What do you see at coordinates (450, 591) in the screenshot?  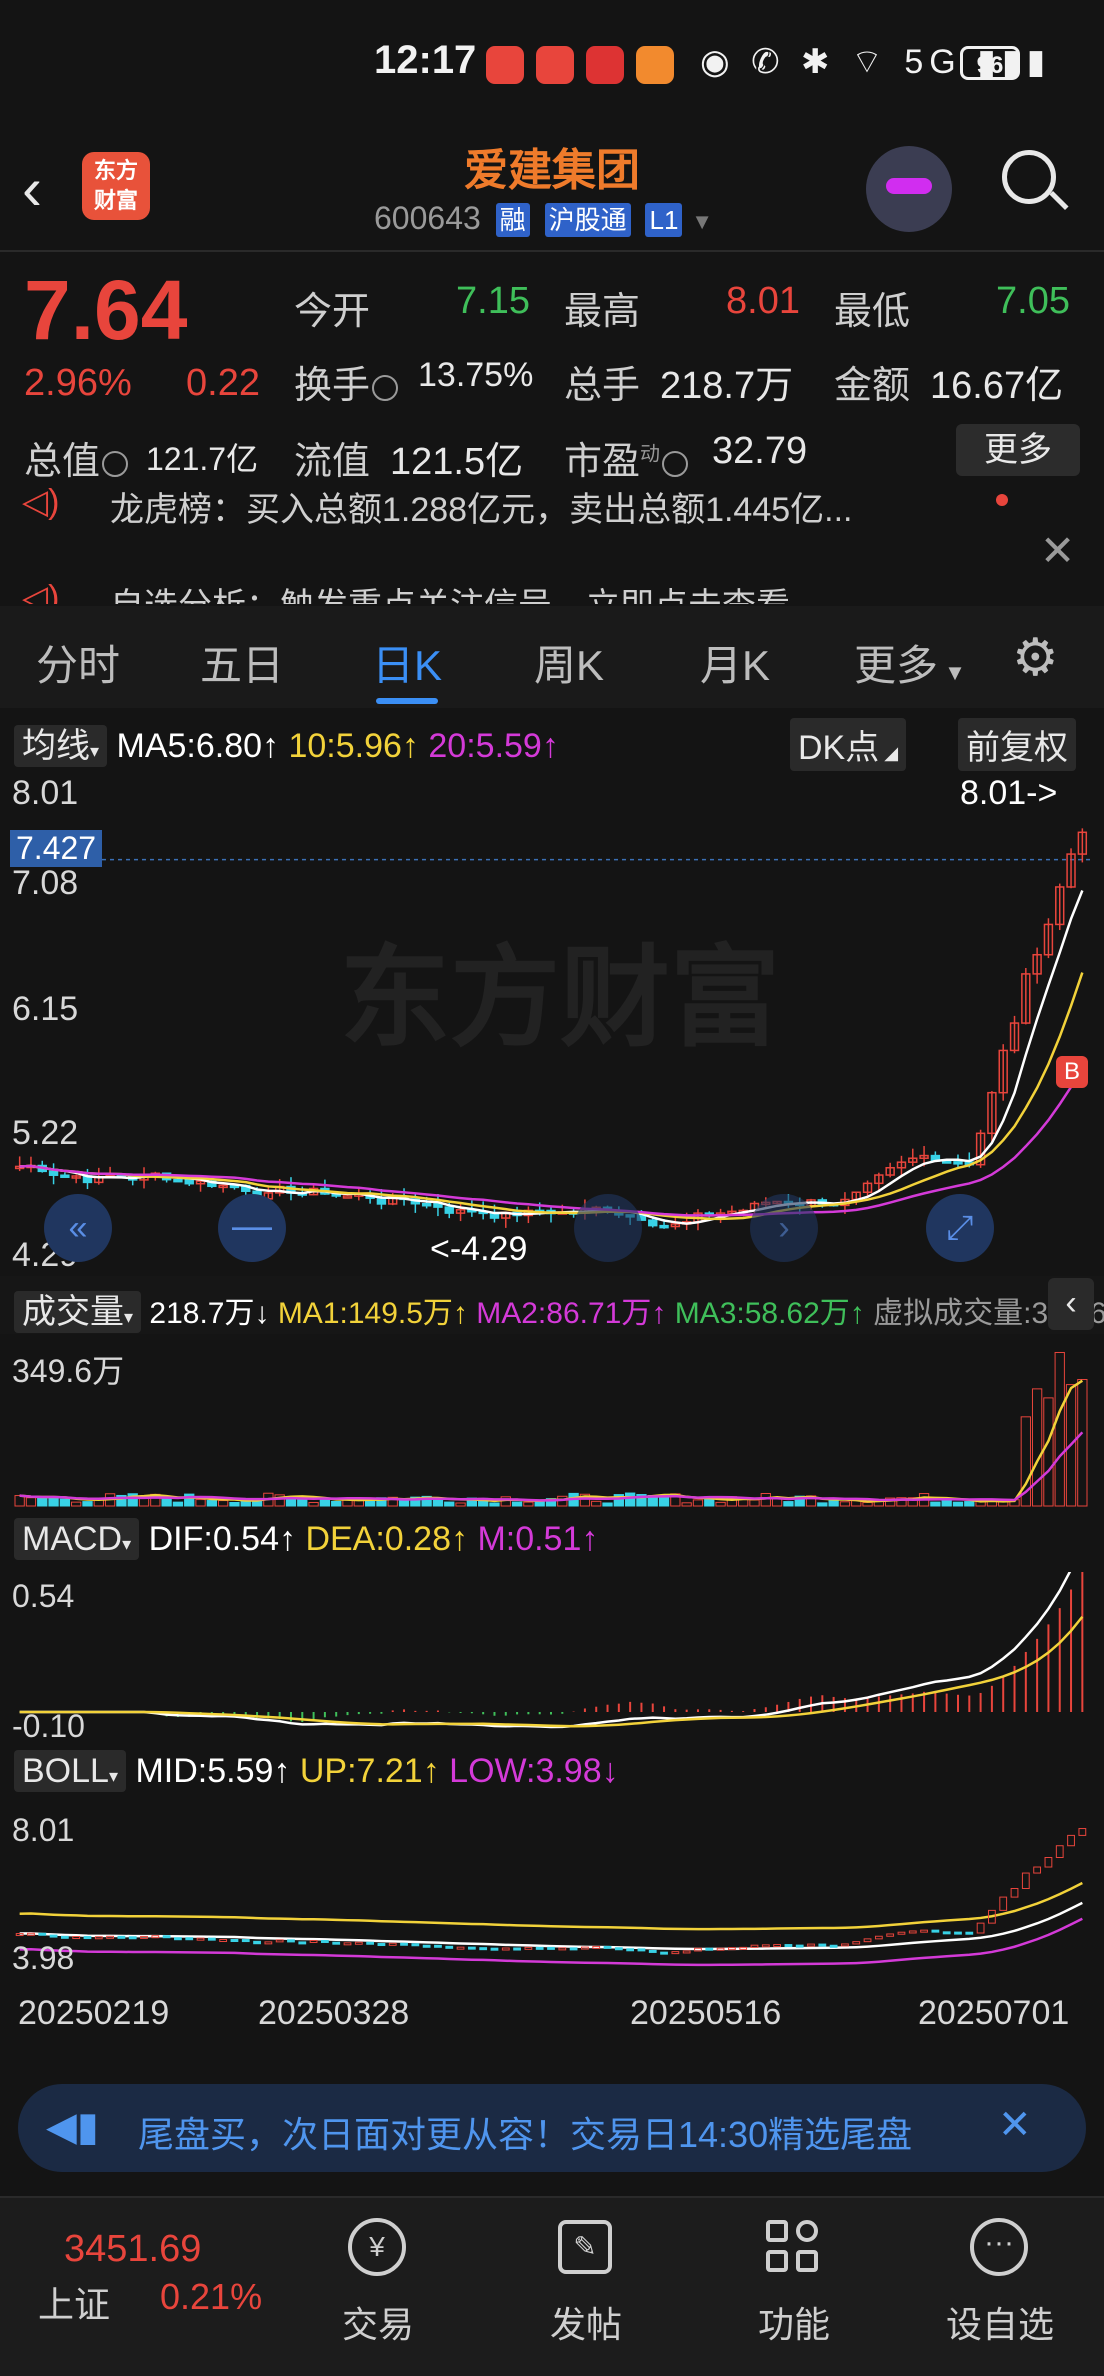 I see `news-item: 自选分析：触发重点关注信号，立即点击查看` at bounding box center [450, 591].